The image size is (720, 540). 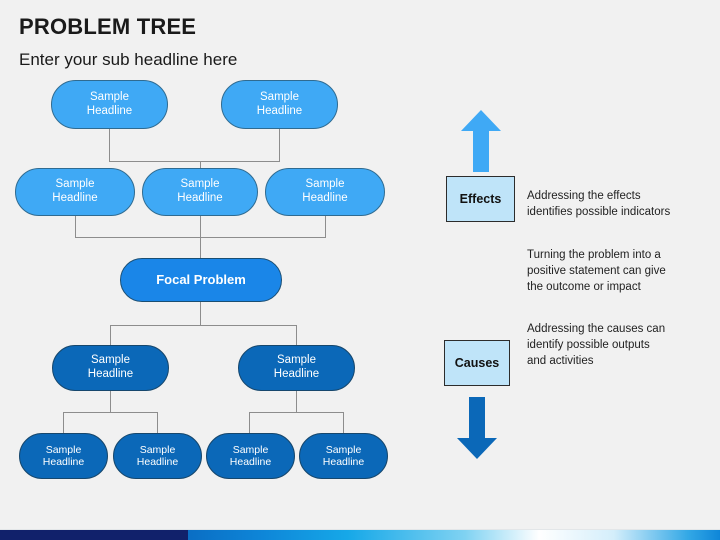 I want to click on tree-node-focal-problem: Focal Problem, so click(x=201, y=280).